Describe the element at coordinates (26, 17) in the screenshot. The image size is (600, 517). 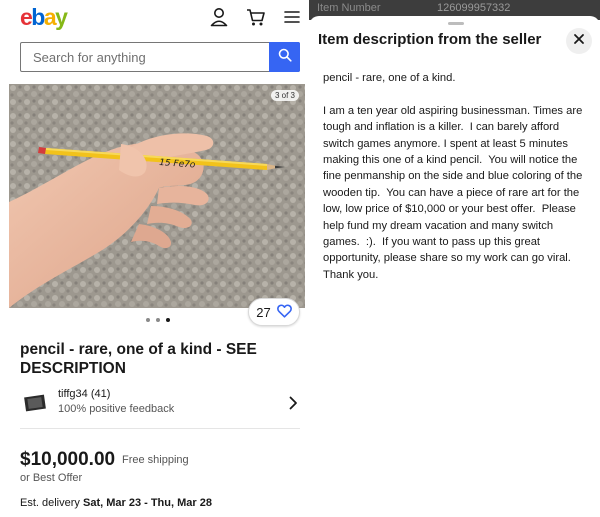
I see `logo-letter-e: e` at that location.